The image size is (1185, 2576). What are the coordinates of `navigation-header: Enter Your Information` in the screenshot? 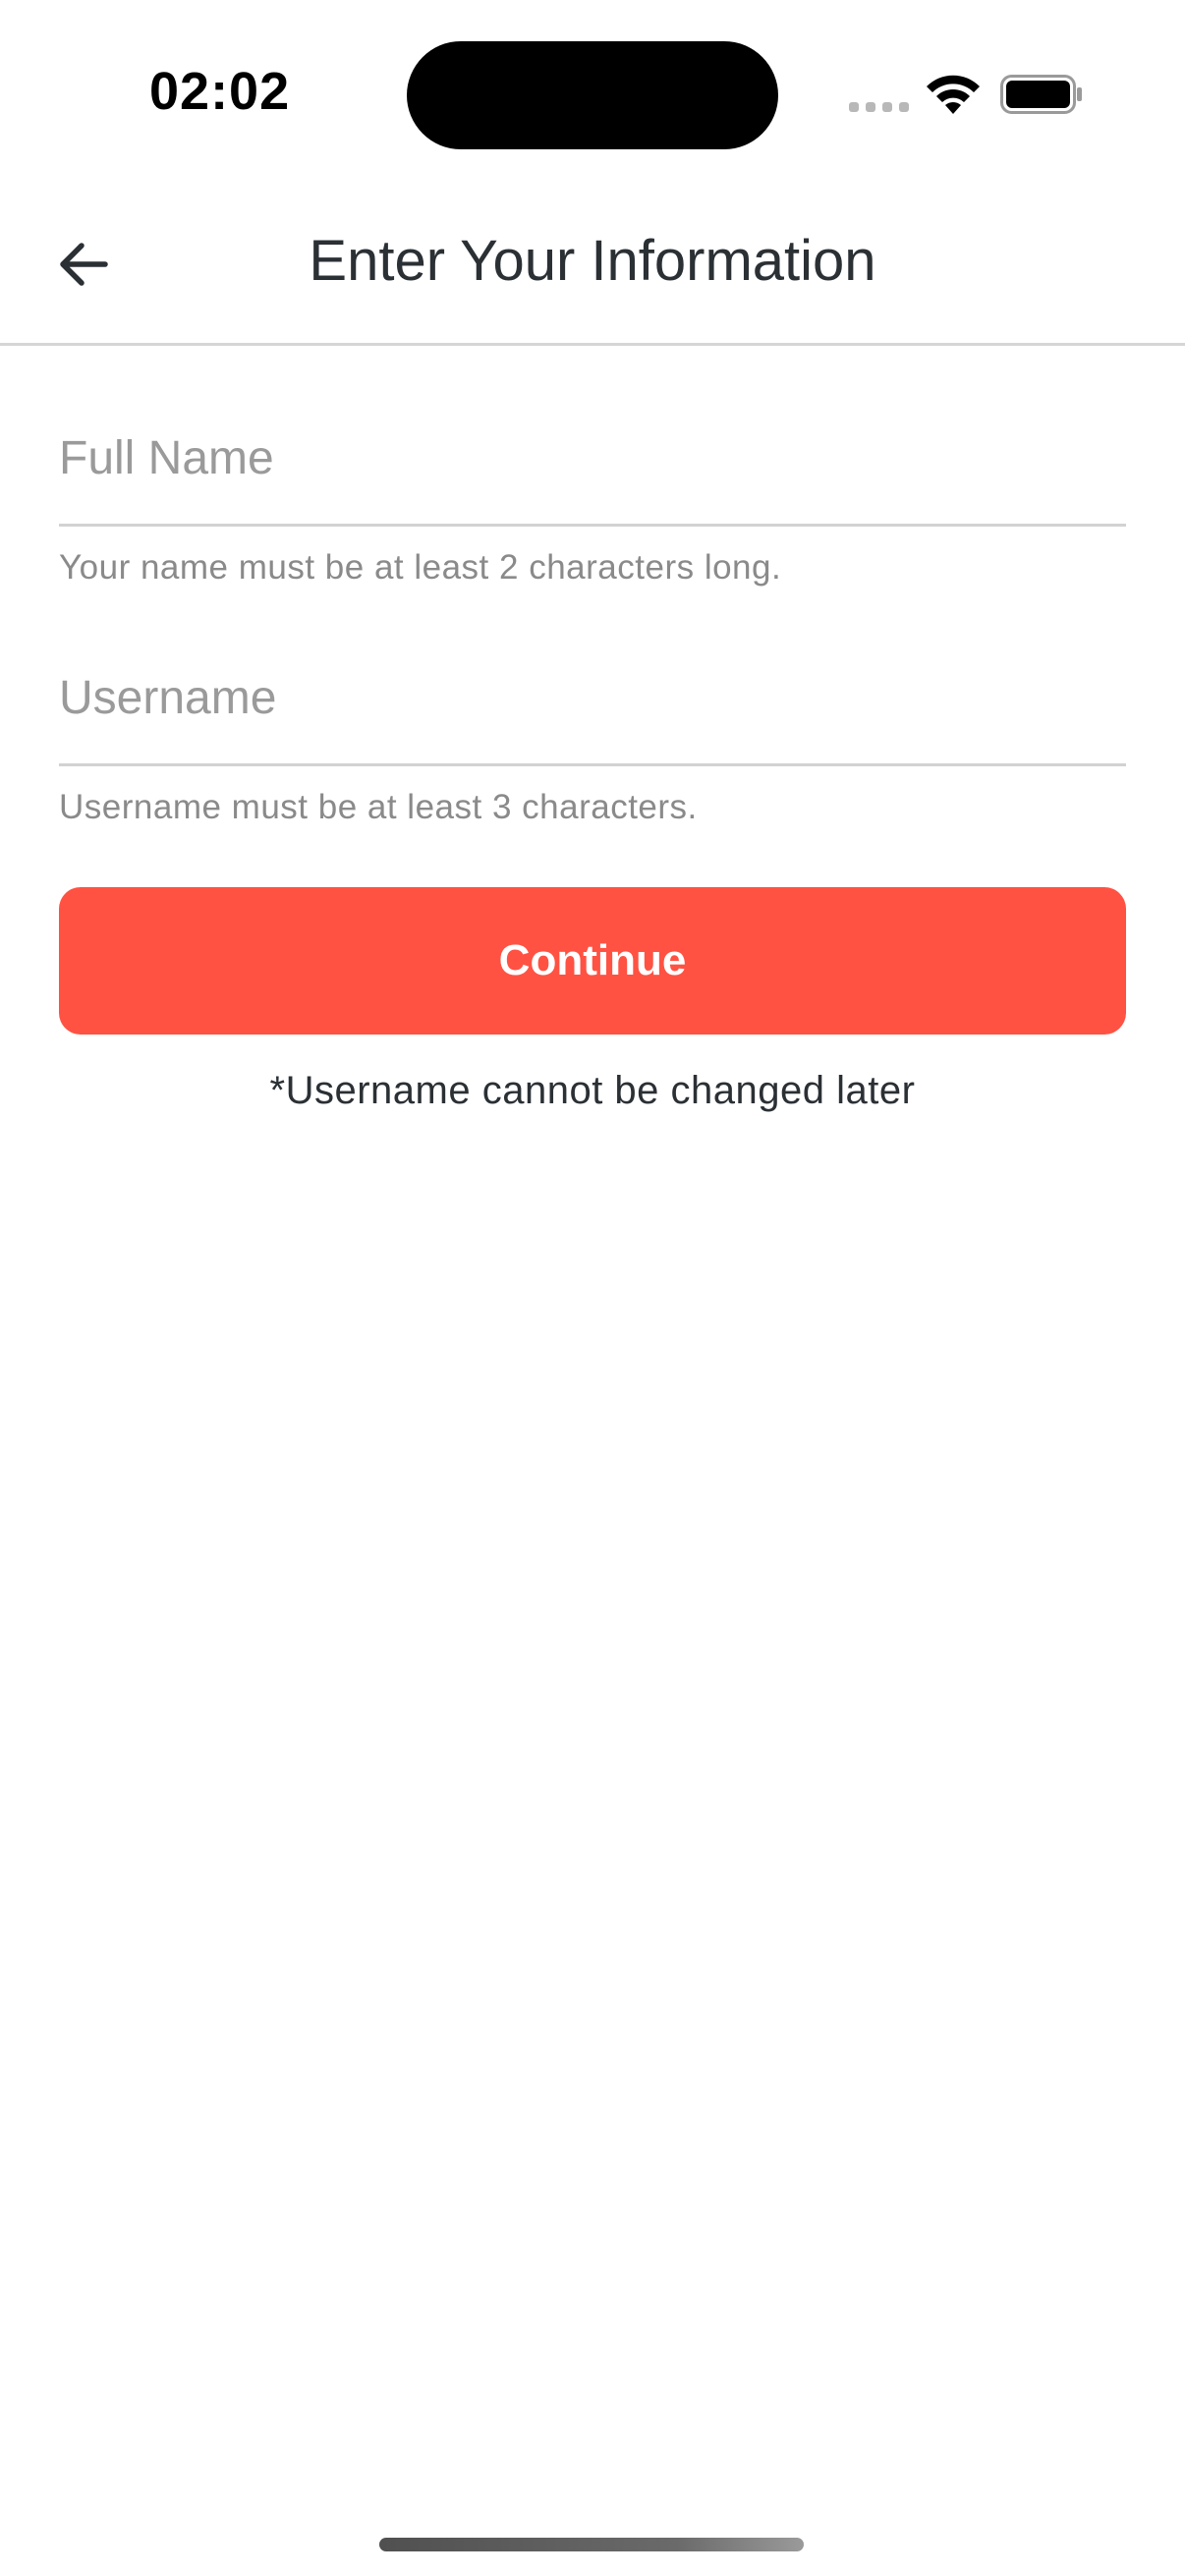 It's located at (592, 266).